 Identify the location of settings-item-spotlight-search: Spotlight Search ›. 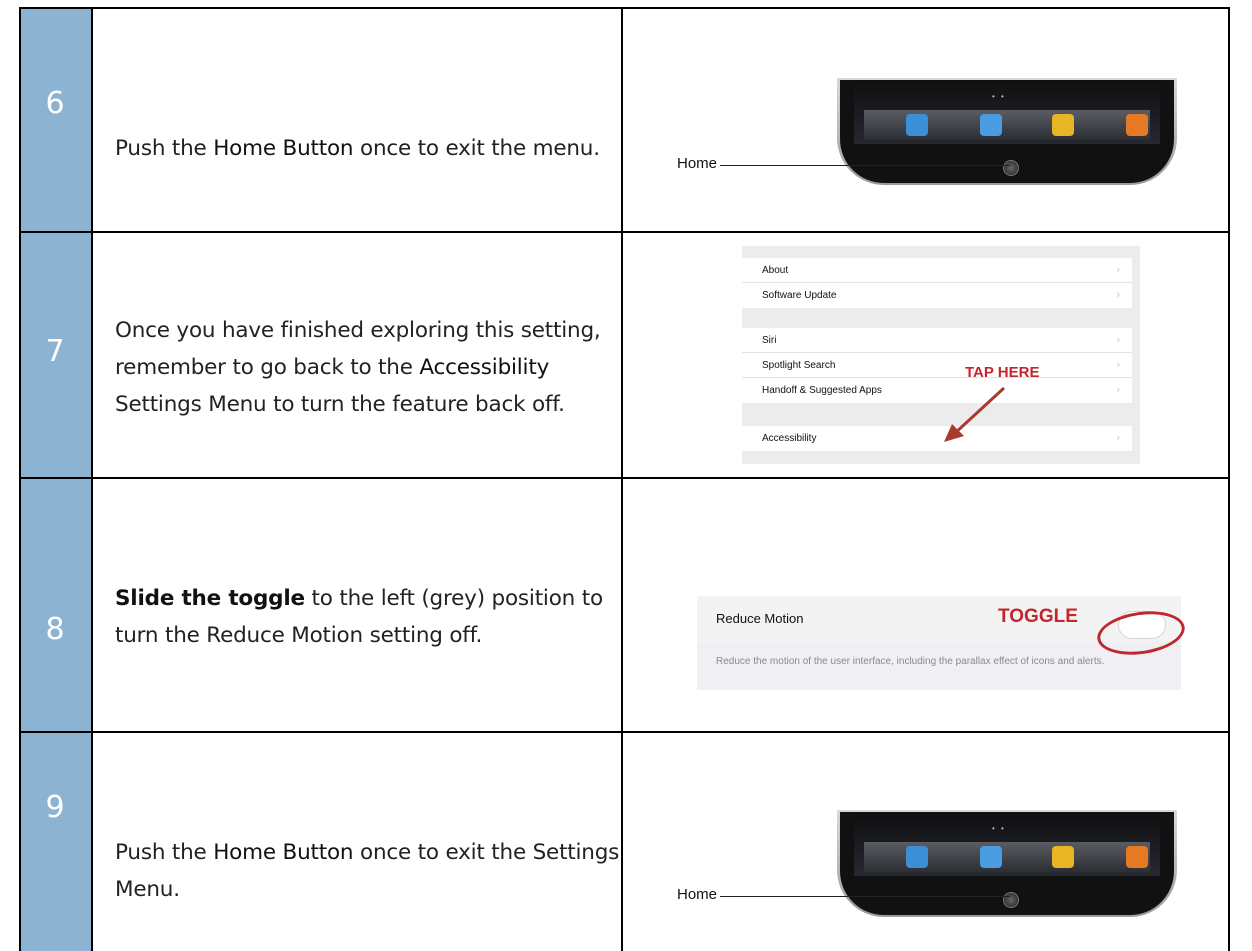
(937, 365).